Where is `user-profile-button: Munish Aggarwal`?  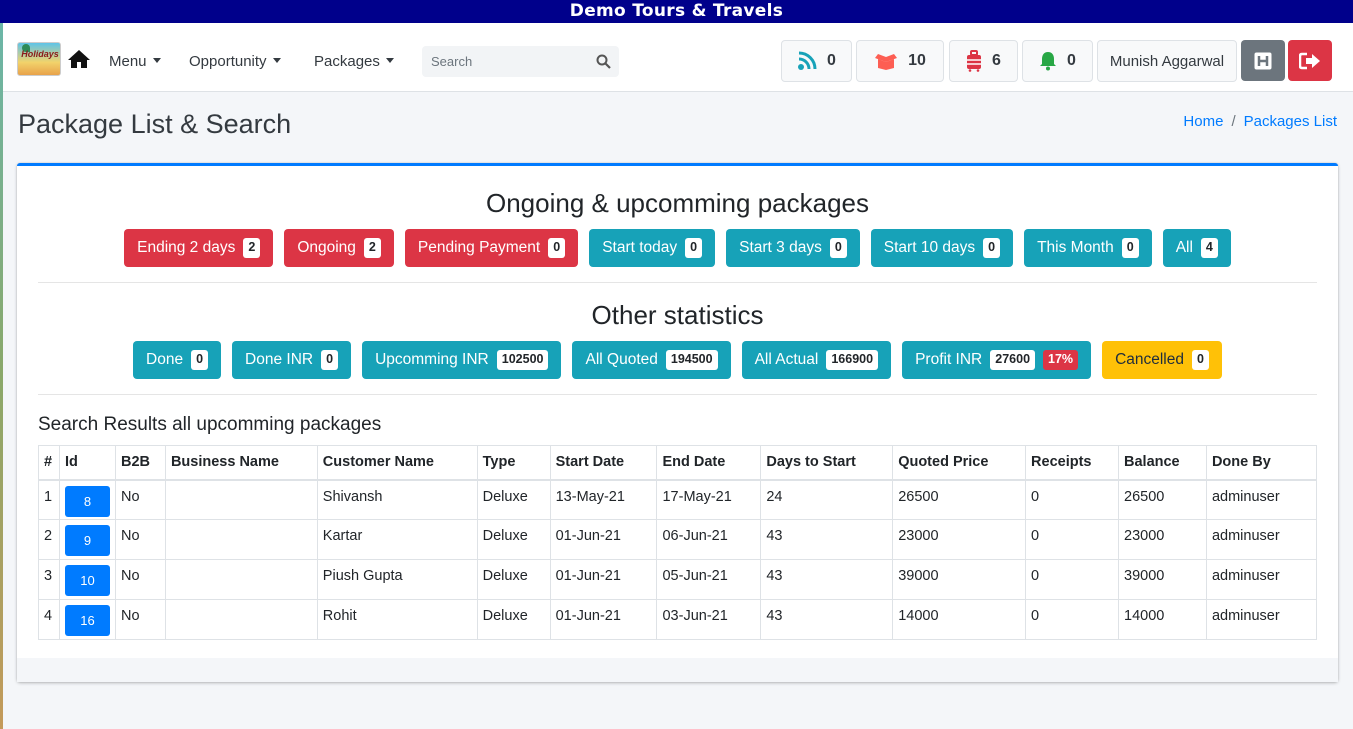 user-profile-button: Munish Aggarwal is located at coordinates (1167, 61).